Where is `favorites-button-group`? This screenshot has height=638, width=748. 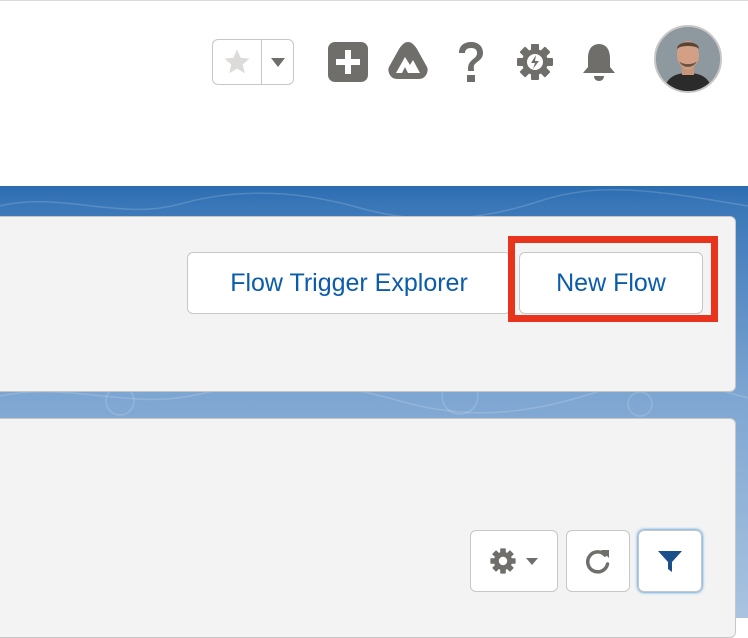 favorites-button-group is located at coordinates (253, 62).